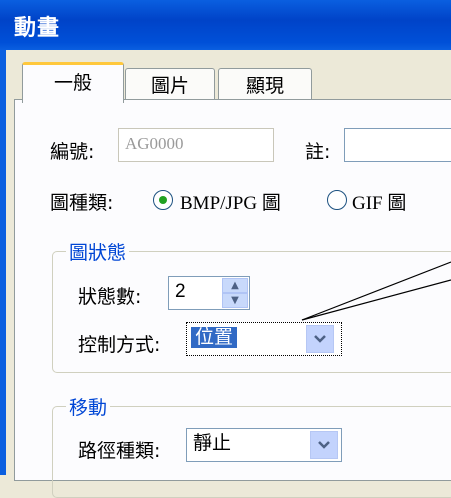  I want to click on tab-images-label: 圖片, so click(169, 86).